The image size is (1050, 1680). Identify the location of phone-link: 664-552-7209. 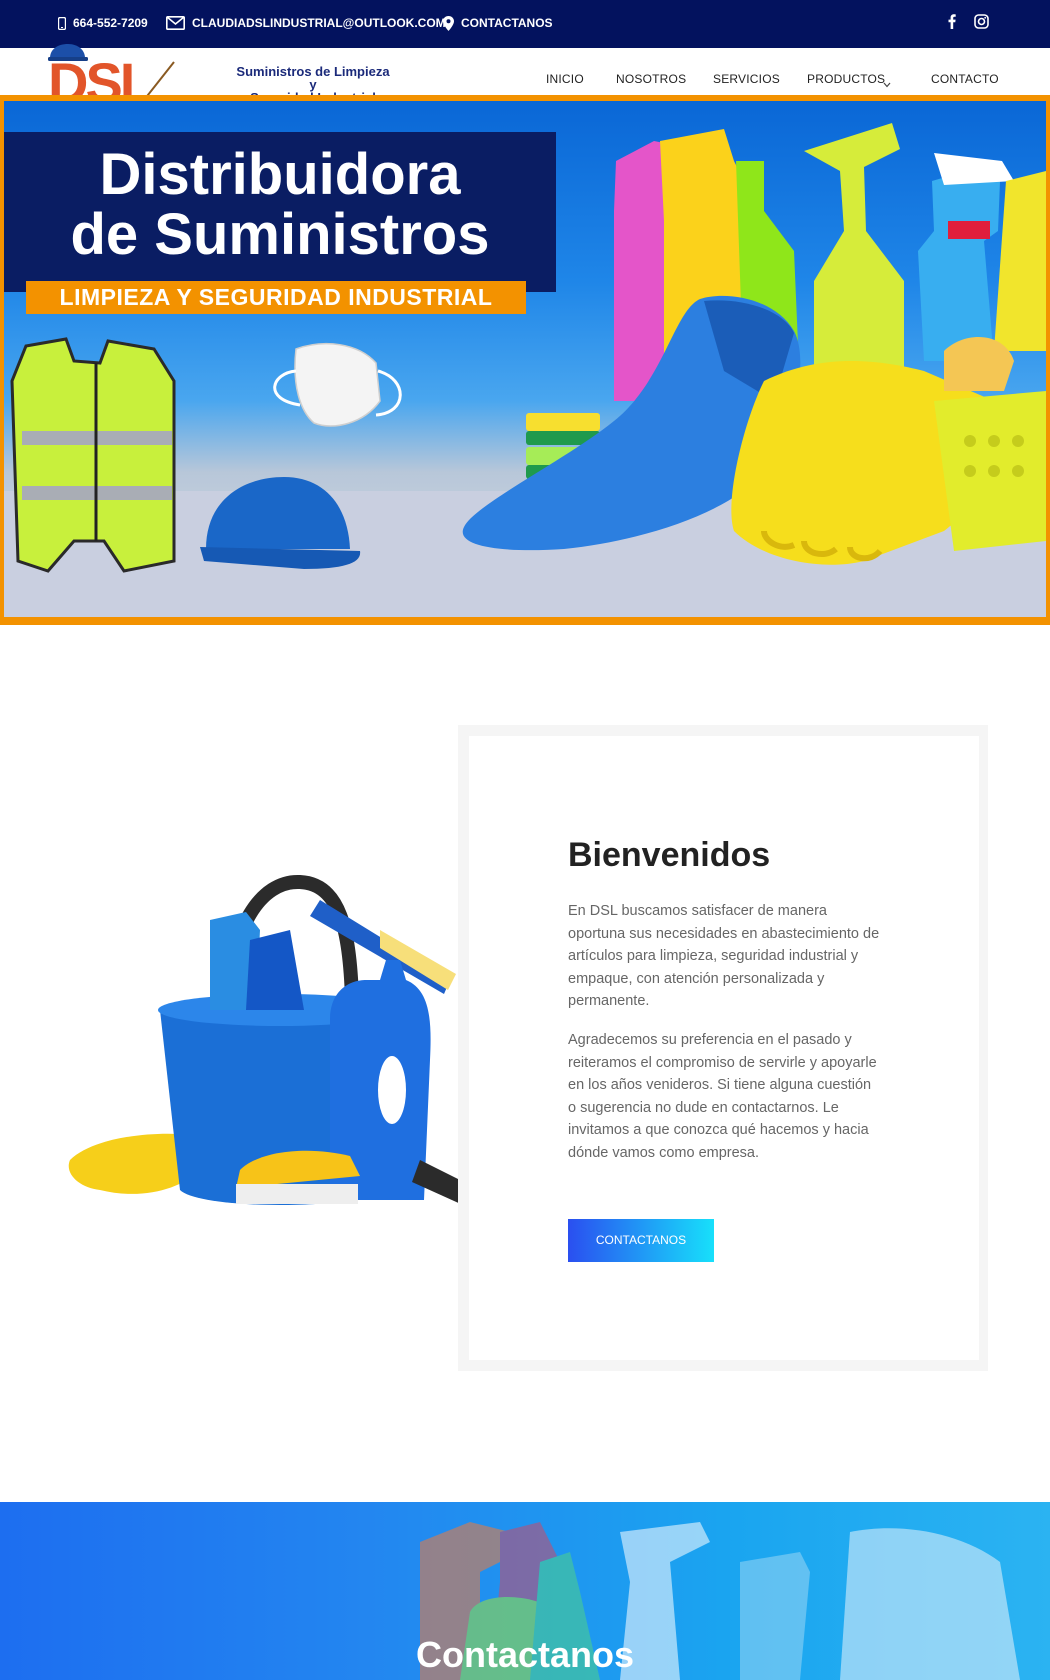
(103, 23).